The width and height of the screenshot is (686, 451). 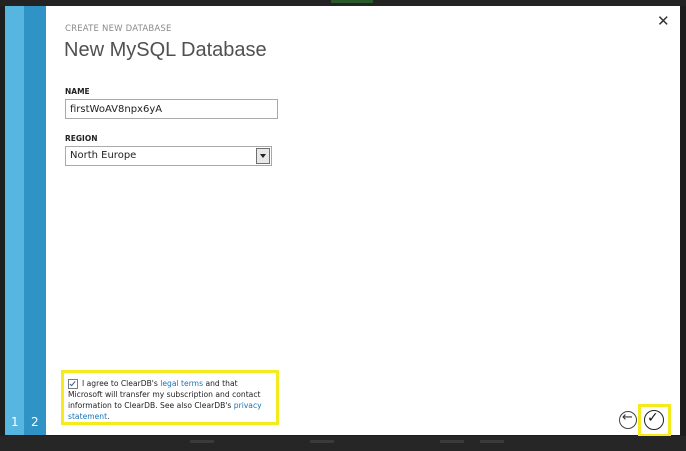 What do you see at coordinates (77, 91) in the screenshot?
I see `name-label: NAME` at bounding box center [77, 91].